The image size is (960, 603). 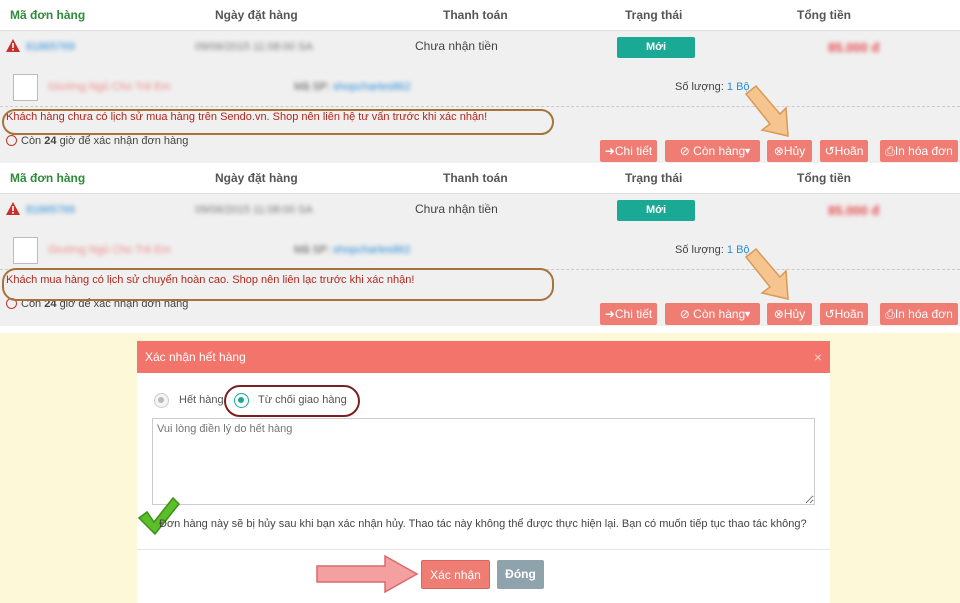 What do you see at coordinates (818, 357) in the screenshot?
I see `close-icon: ×` at bounding box center [818, 357].